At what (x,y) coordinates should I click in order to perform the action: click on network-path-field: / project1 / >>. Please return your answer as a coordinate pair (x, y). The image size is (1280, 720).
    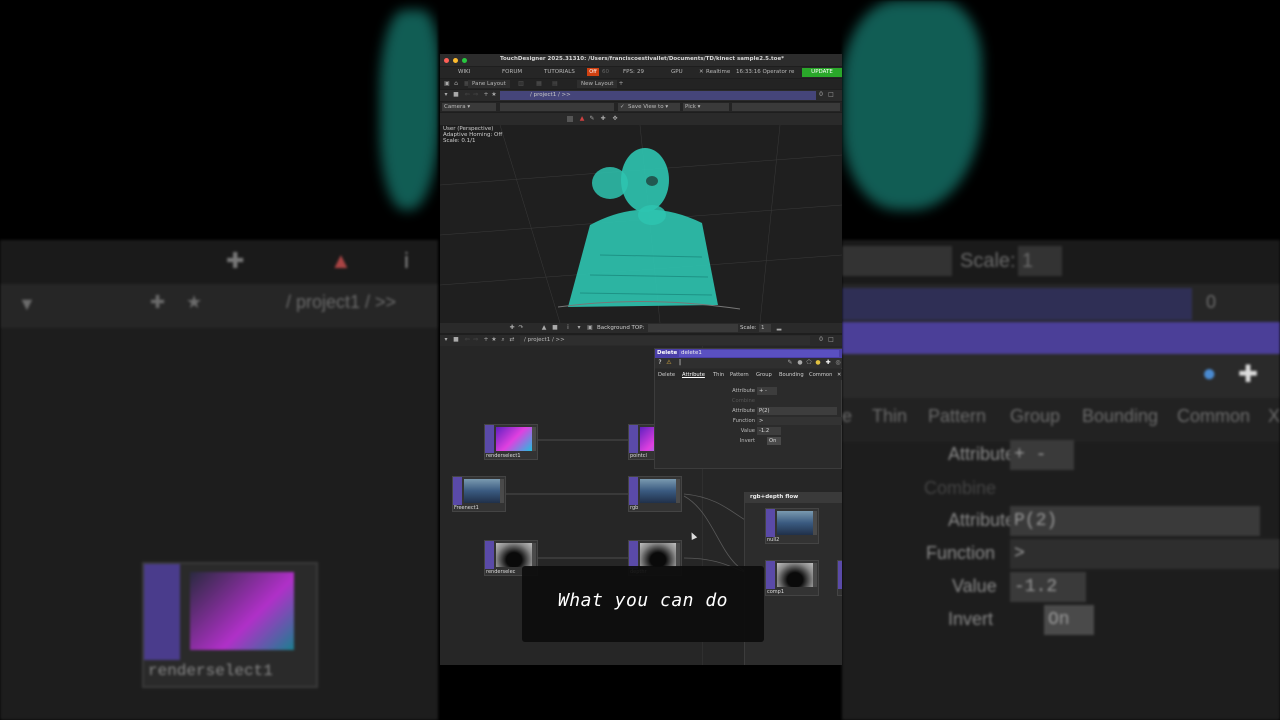
    Looking at the image, I should click on (665, 340).